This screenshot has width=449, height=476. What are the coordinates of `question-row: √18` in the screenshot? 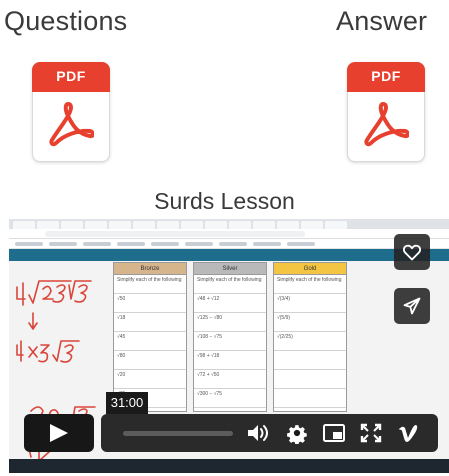 It's located at (150, 322).